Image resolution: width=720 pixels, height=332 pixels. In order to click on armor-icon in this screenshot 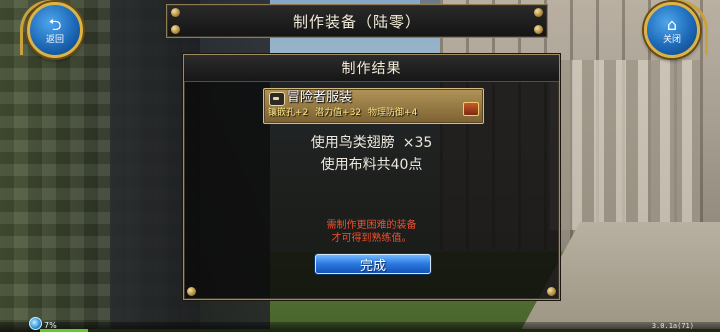, I will do `click(277, 99)`.